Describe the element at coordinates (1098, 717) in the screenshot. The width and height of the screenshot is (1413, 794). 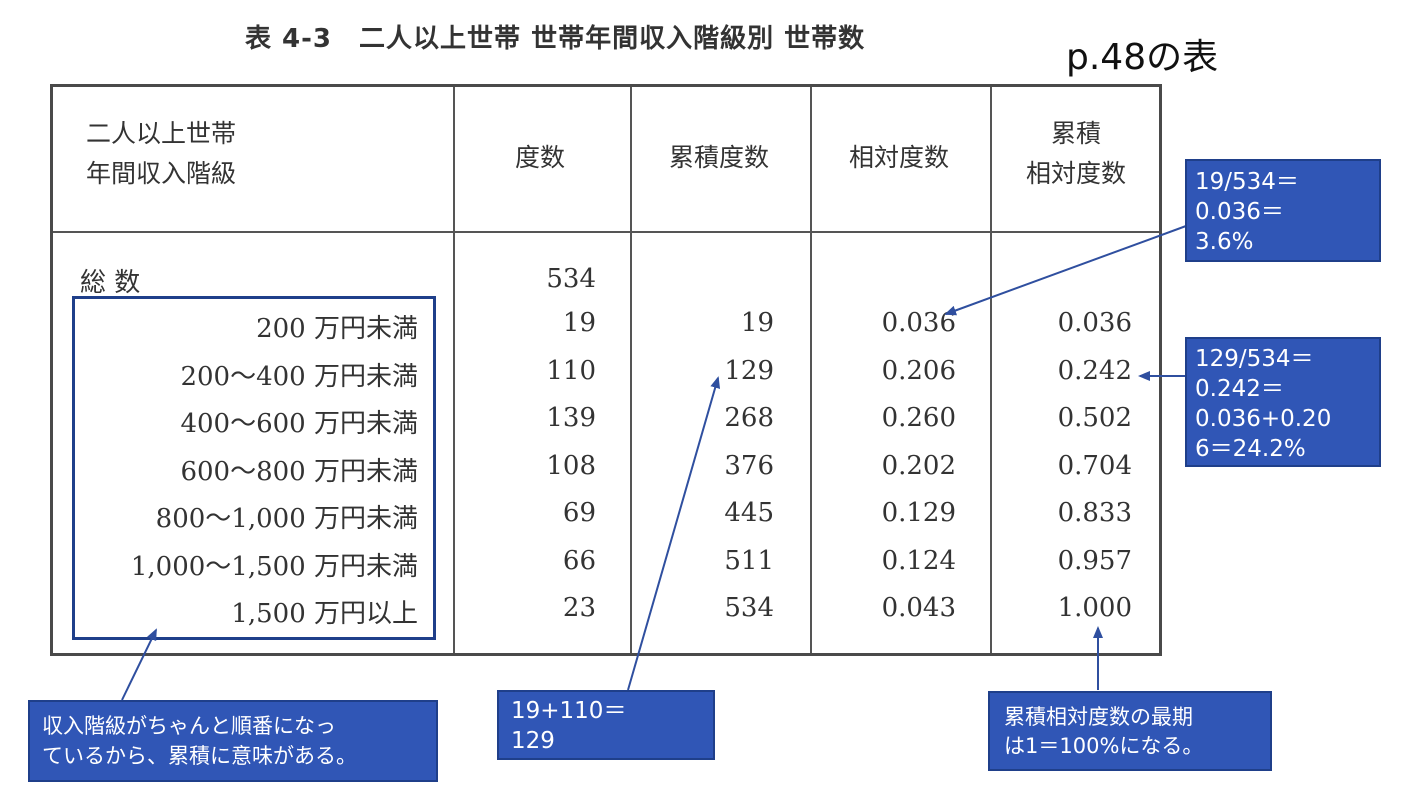
I see `callout-line: 累積相対度数の最期` at that location.